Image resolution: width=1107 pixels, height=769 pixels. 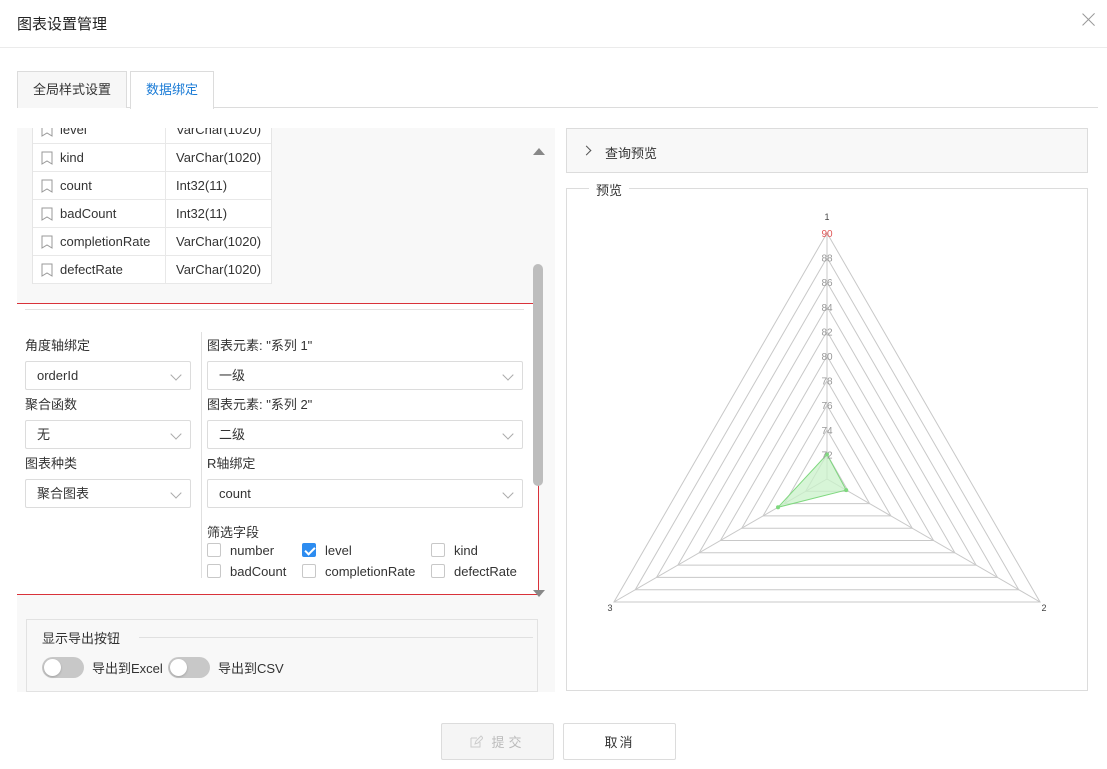 What do you see at coordinates (827, 382) in the screenshot?
I see `radar-tick-label: 78` at bounding box center [827, 382].